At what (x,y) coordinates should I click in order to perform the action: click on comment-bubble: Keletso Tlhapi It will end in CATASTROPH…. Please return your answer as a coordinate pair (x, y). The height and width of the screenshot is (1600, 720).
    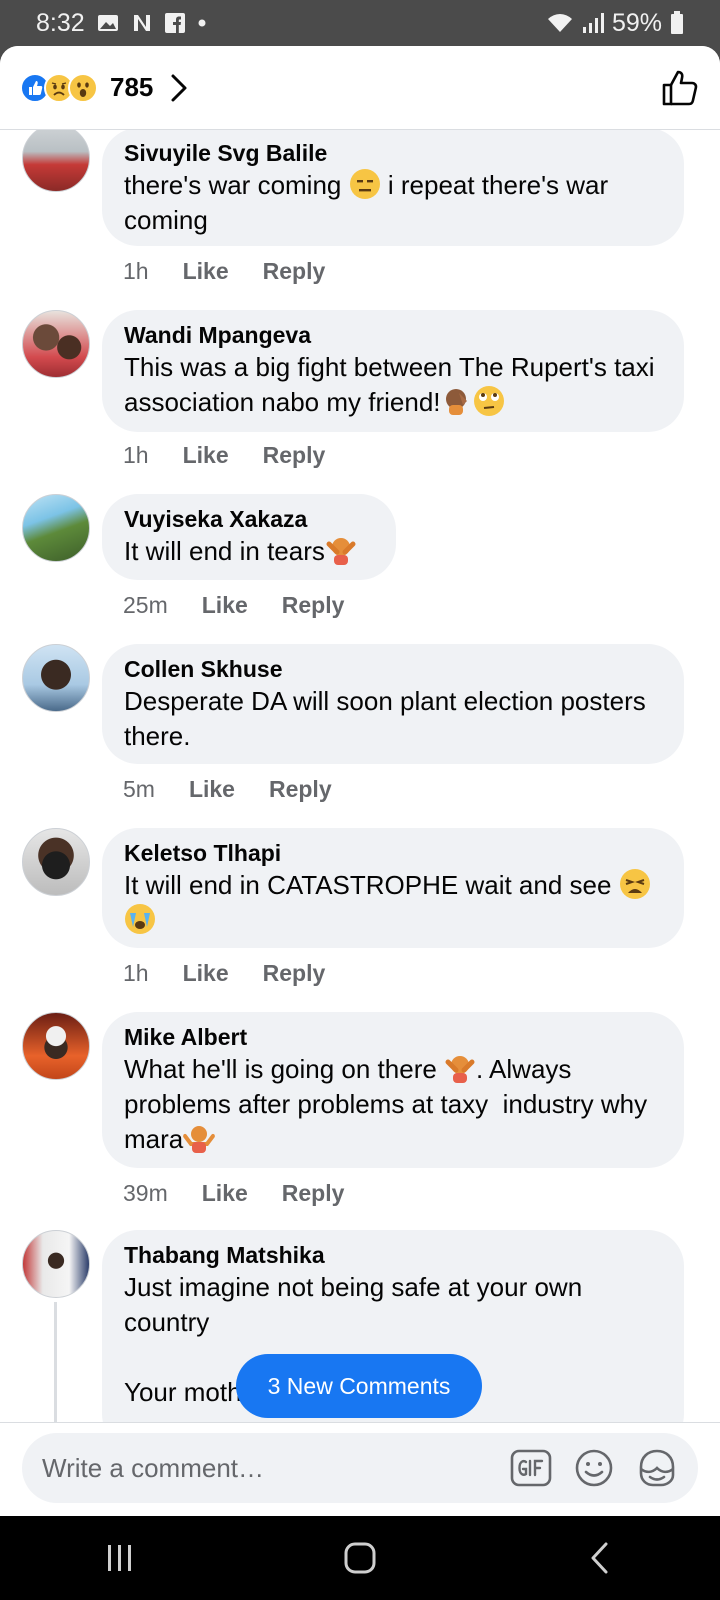
    Looking at the image, I should click on (393, 888).